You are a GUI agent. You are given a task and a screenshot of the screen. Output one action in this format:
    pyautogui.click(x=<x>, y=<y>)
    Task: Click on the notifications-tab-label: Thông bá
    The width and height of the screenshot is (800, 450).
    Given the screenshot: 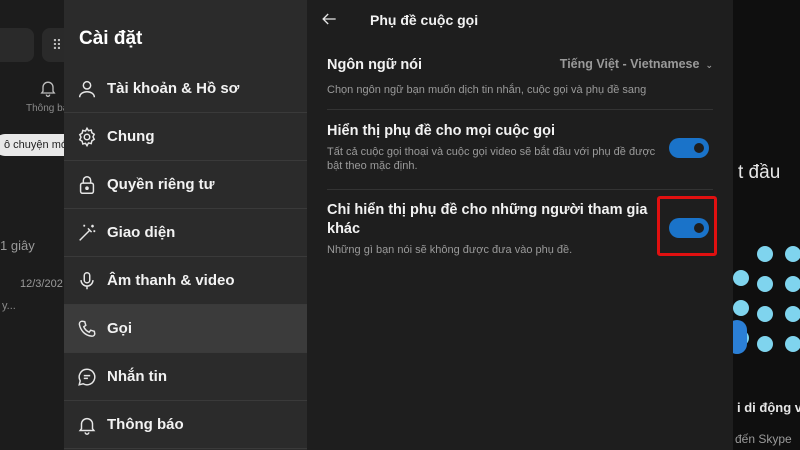 What is the action you would take?
    pyautogui.click(x=45, y=108)
    